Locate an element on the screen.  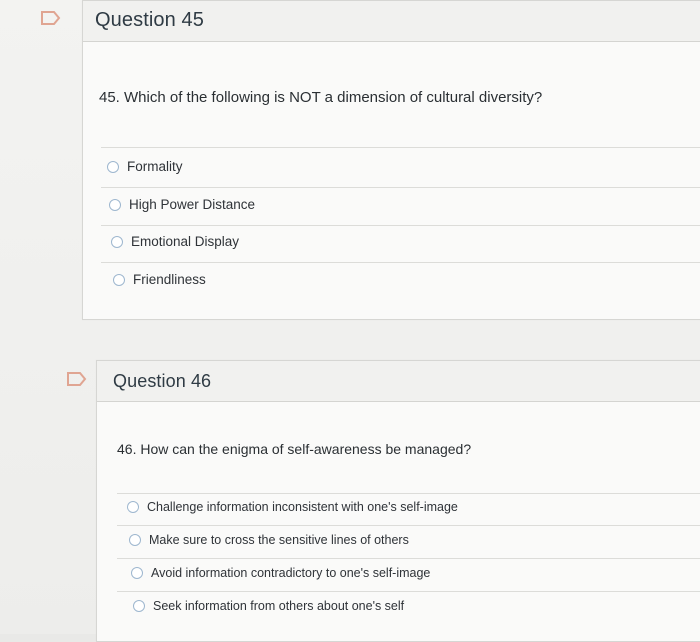
answer-option: Formality is located at coordinates (145, 166).